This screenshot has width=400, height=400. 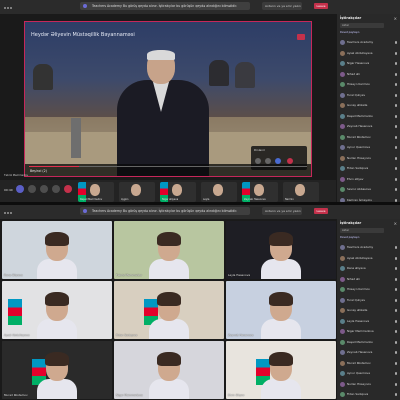 I want to click on participant-item: Nigar Həsənova, so click(x=369, y=64).